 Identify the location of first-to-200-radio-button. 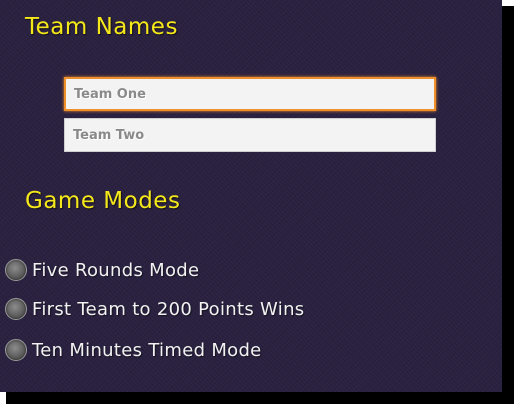
(16, 309).